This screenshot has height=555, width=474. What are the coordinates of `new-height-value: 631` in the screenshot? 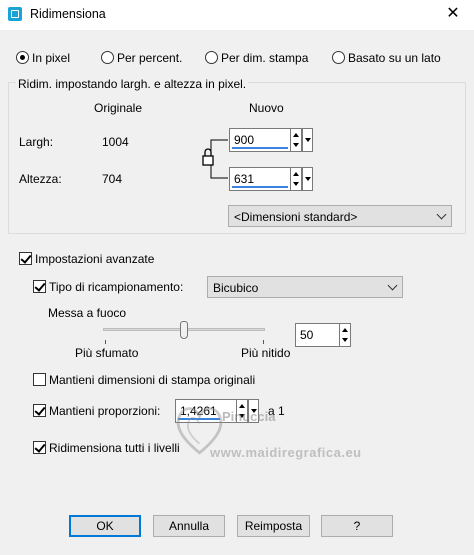 It's located at (244, 179).